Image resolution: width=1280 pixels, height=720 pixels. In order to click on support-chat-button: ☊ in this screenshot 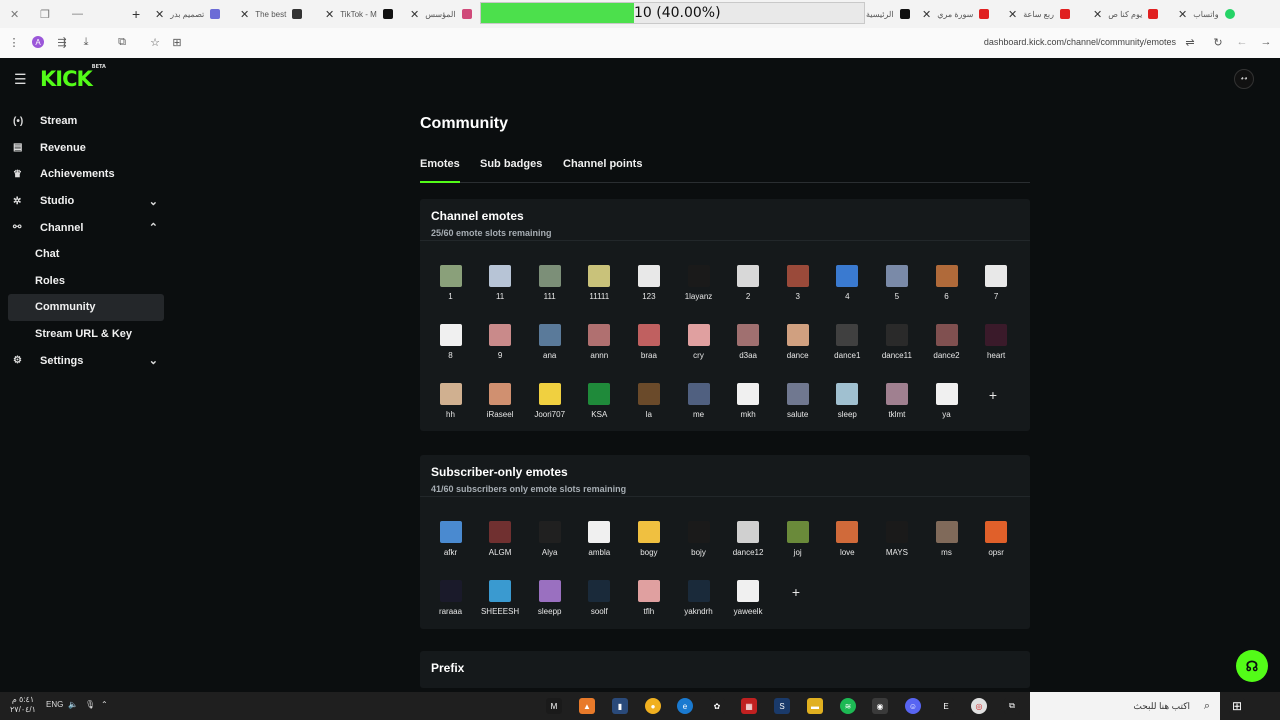, I will do `click(1252, 666)`.